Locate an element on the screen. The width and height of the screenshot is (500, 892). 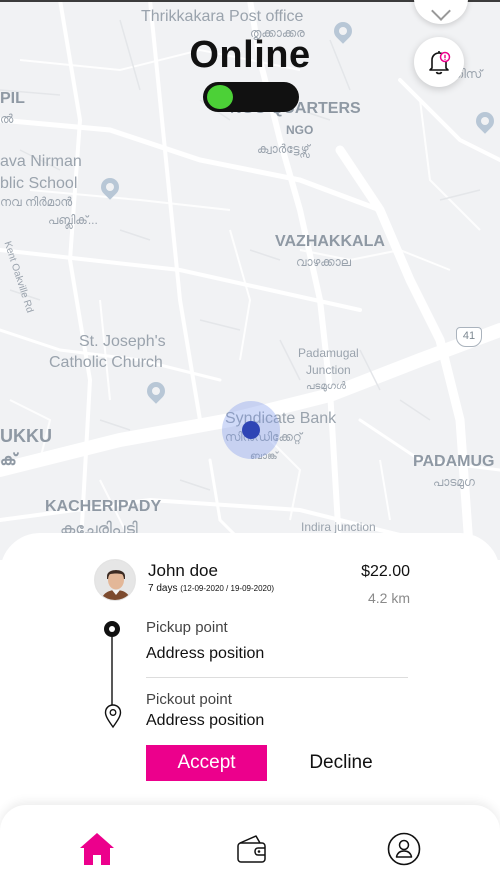
map-label-pil: PIL is located at coordinates (12, 98).